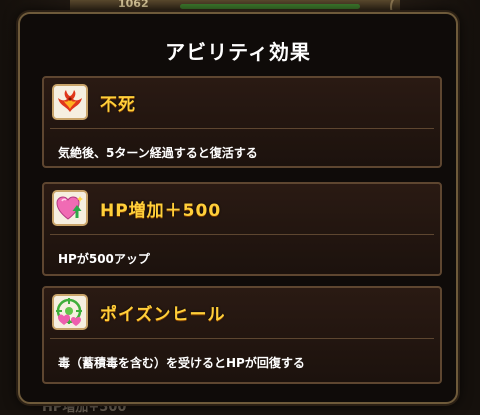  I want to click on ability-name: ポイズンヒール, so click(163, 315).